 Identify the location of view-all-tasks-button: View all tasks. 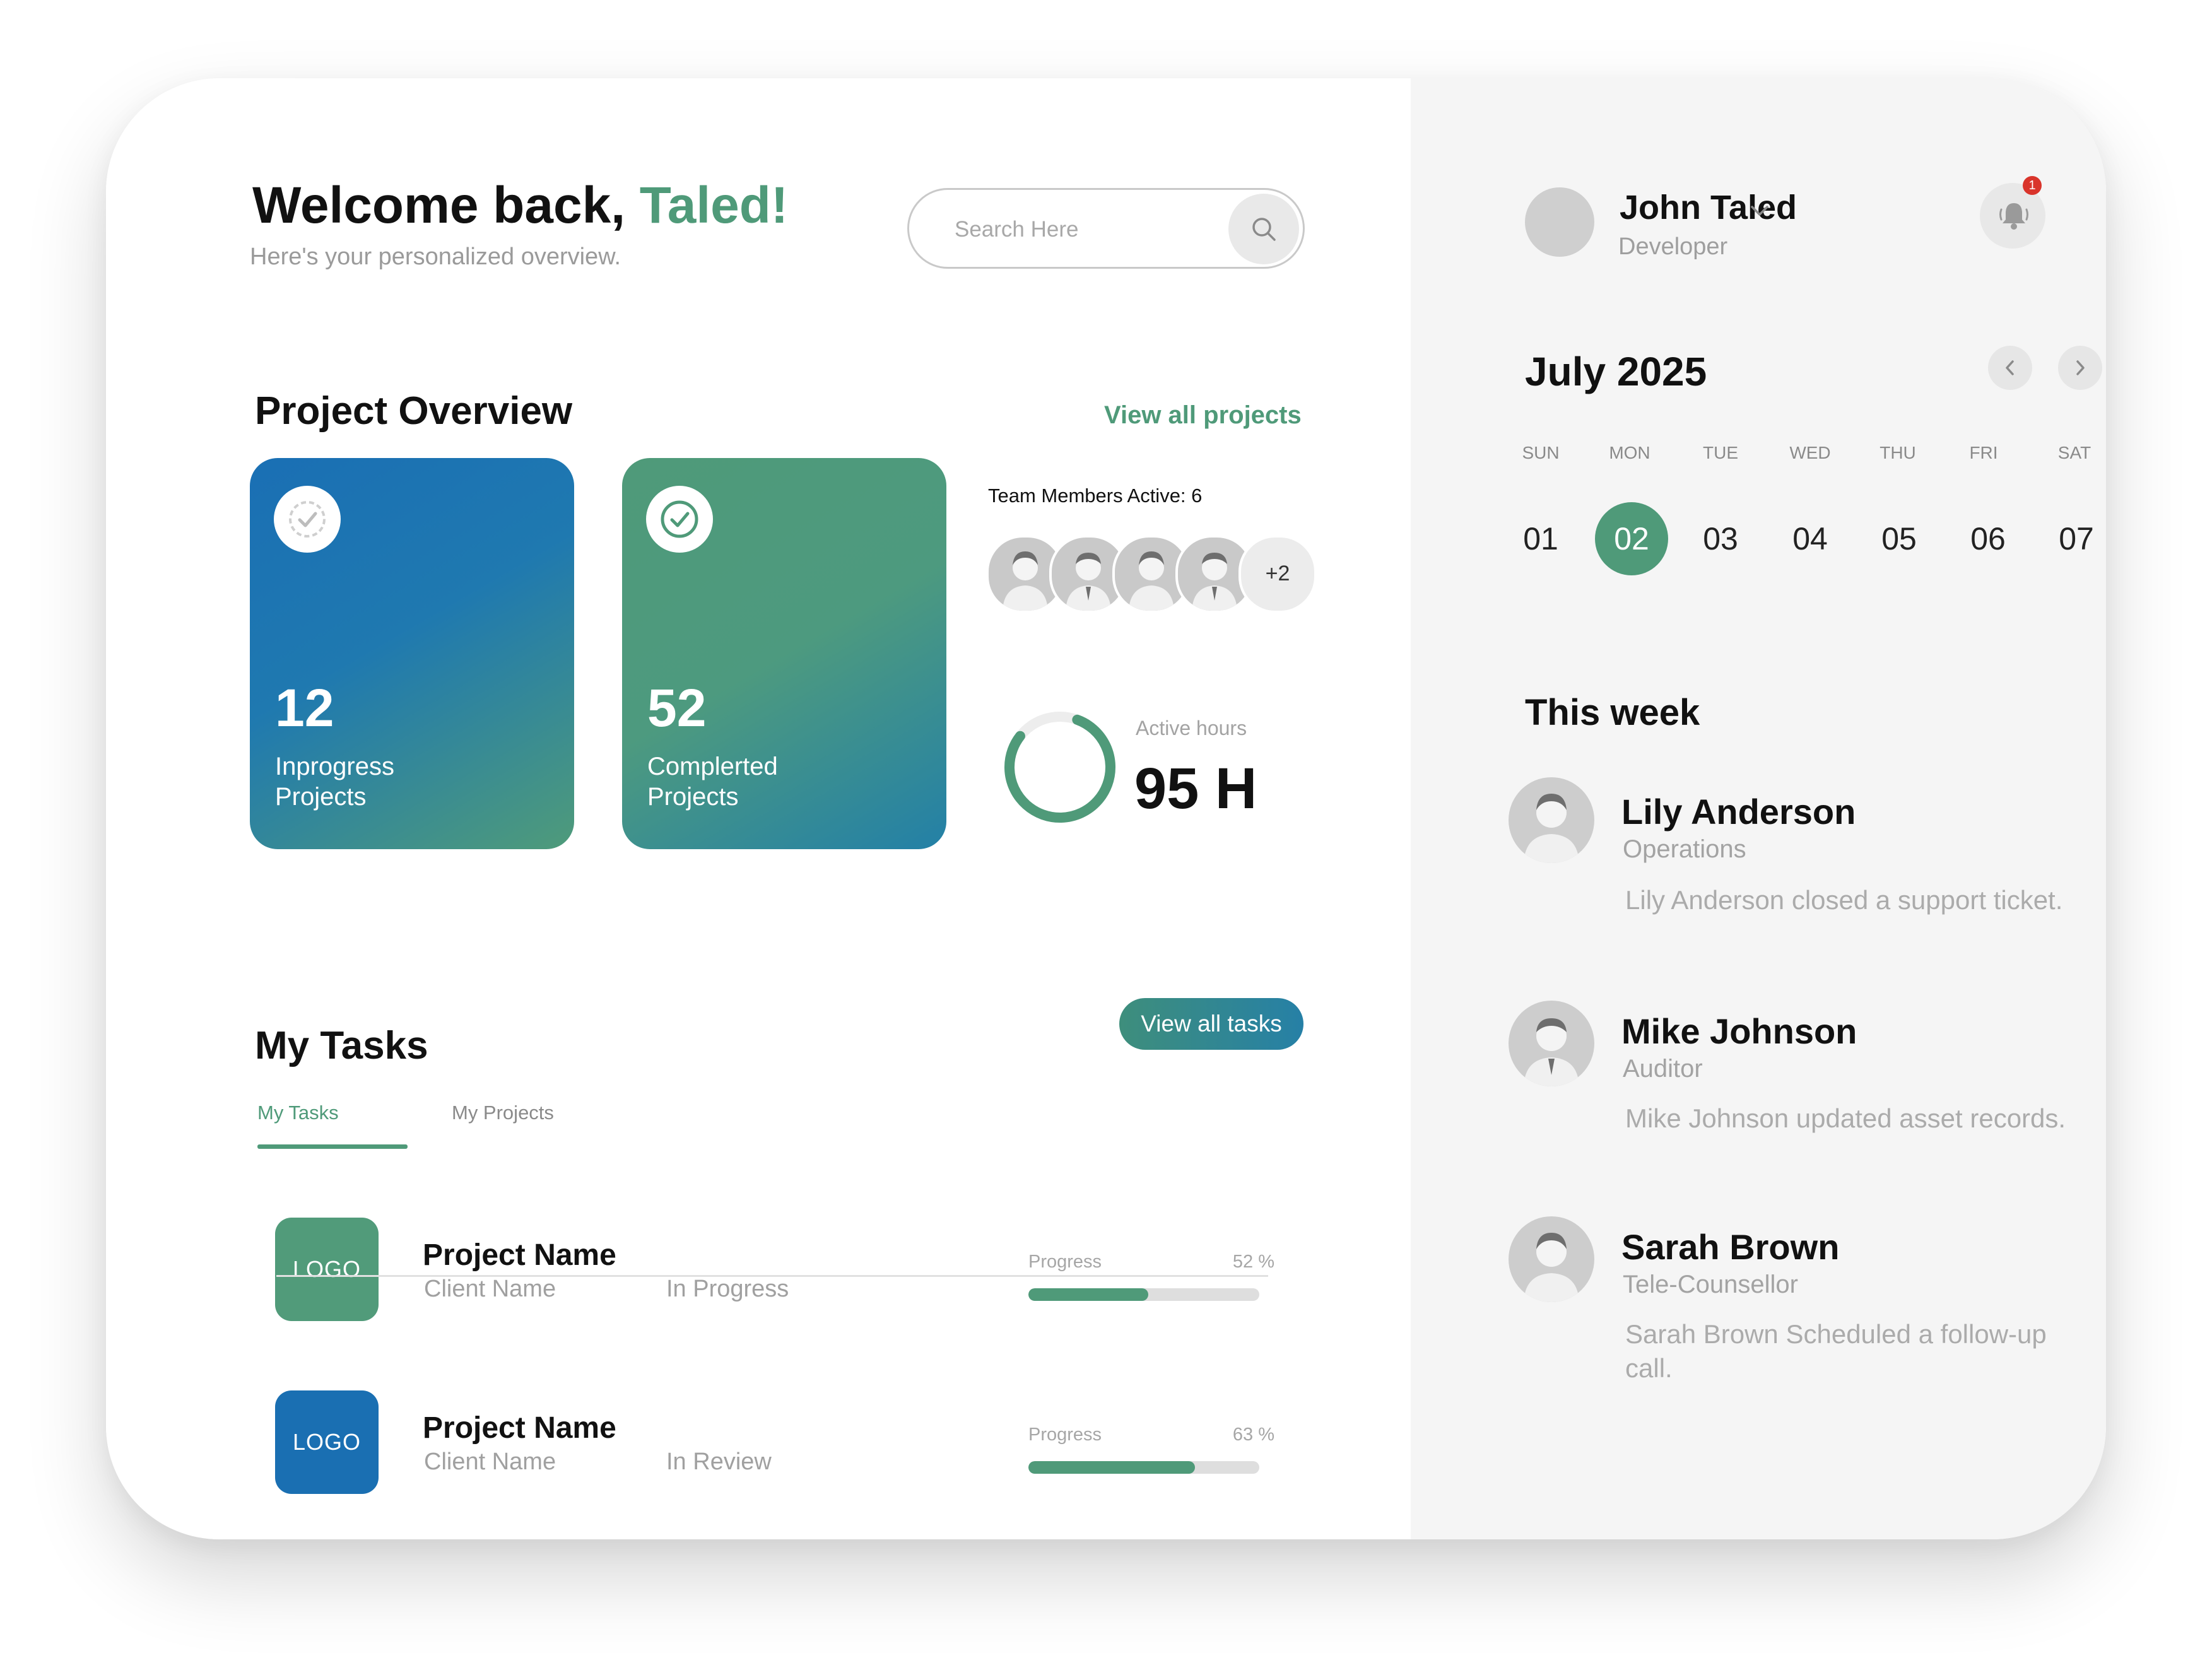
(1211, 1024).